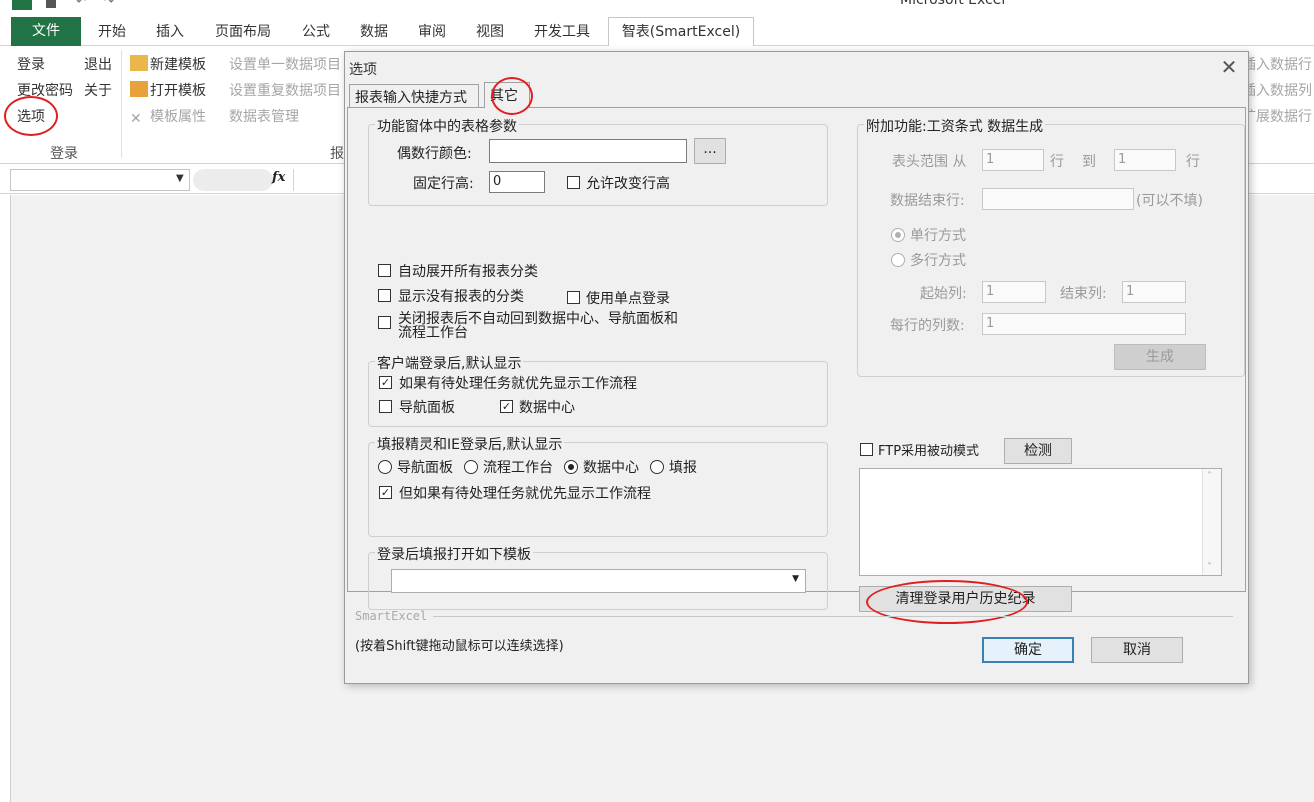 The height and width of the screenshot is (802, 1314). I want to click on client-nav-panel-label: 导航面板, so click(427, 408).